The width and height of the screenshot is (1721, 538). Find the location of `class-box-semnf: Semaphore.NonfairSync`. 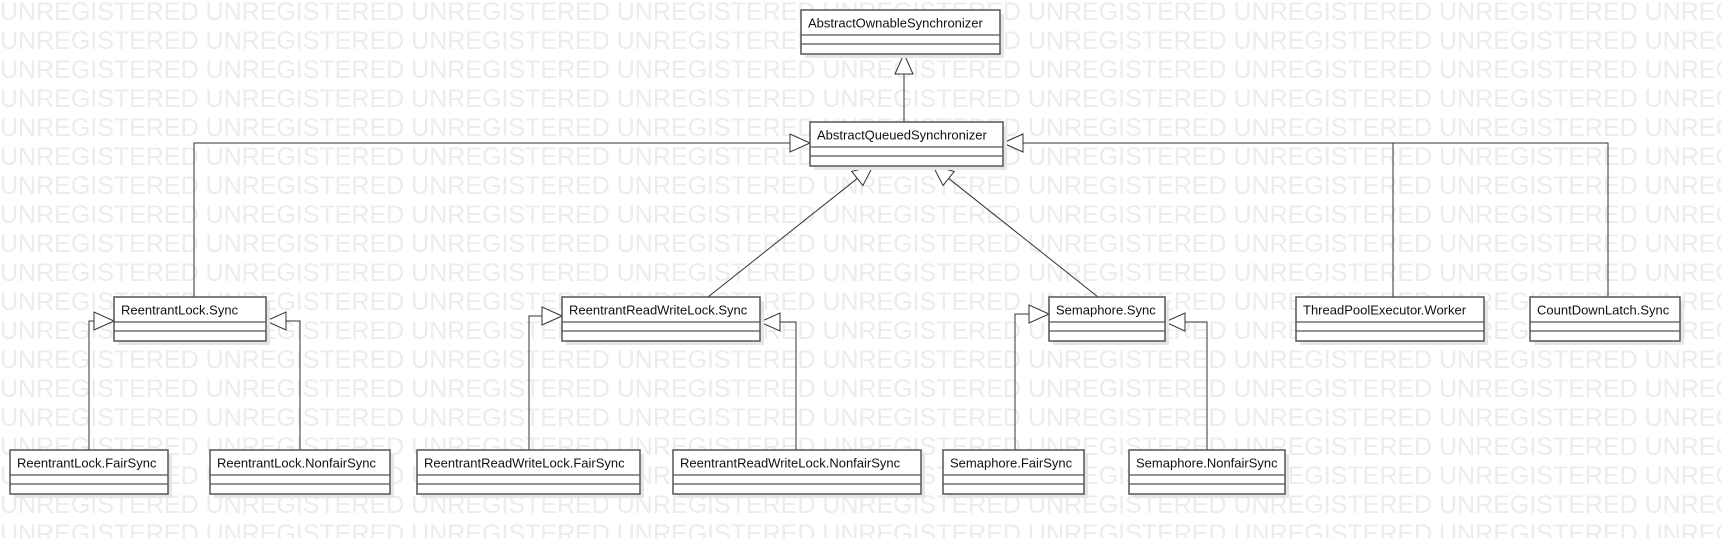

class-box-semnf: Semaphore.NonfairSync is located at coordinates (1208, 473).